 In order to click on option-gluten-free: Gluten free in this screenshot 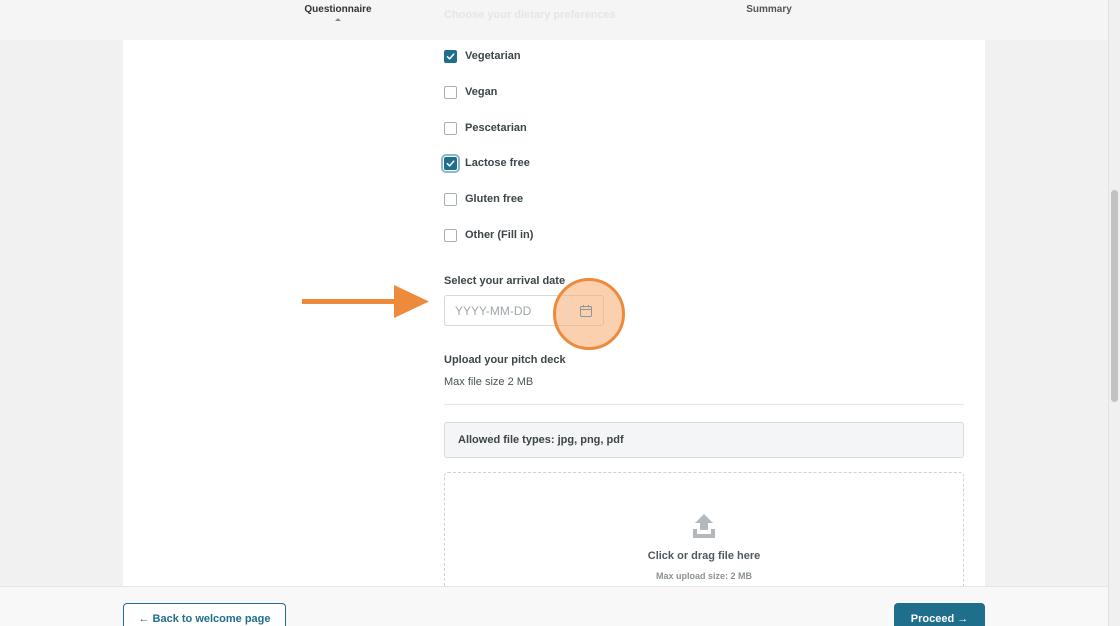, I will do `click(483, 199)`.